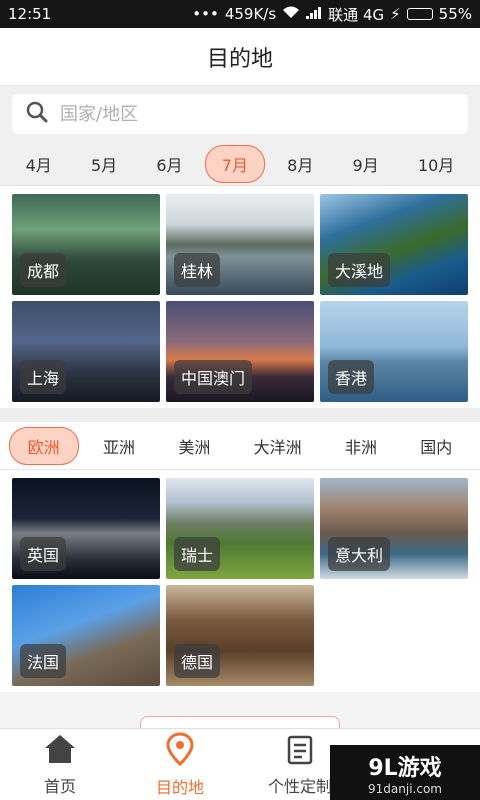 The height and width of the screenshot is (800, 480). Describe the element at coordinates (43, 445) in the screenshot. I see `region-tab-europe: 欧洲` at that location.